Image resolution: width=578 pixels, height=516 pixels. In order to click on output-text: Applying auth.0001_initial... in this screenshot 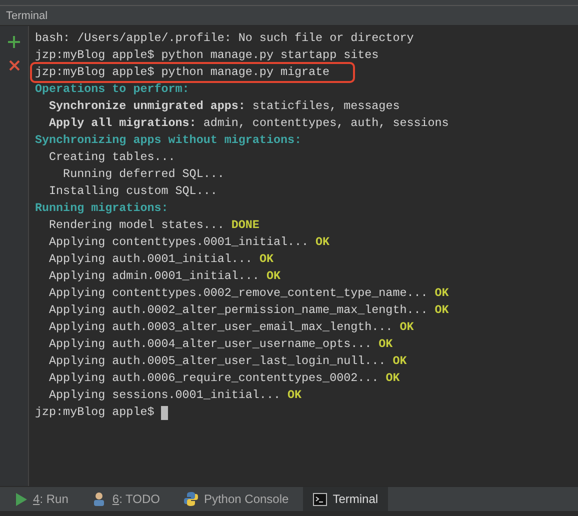, I will do `click(151, 259)`.